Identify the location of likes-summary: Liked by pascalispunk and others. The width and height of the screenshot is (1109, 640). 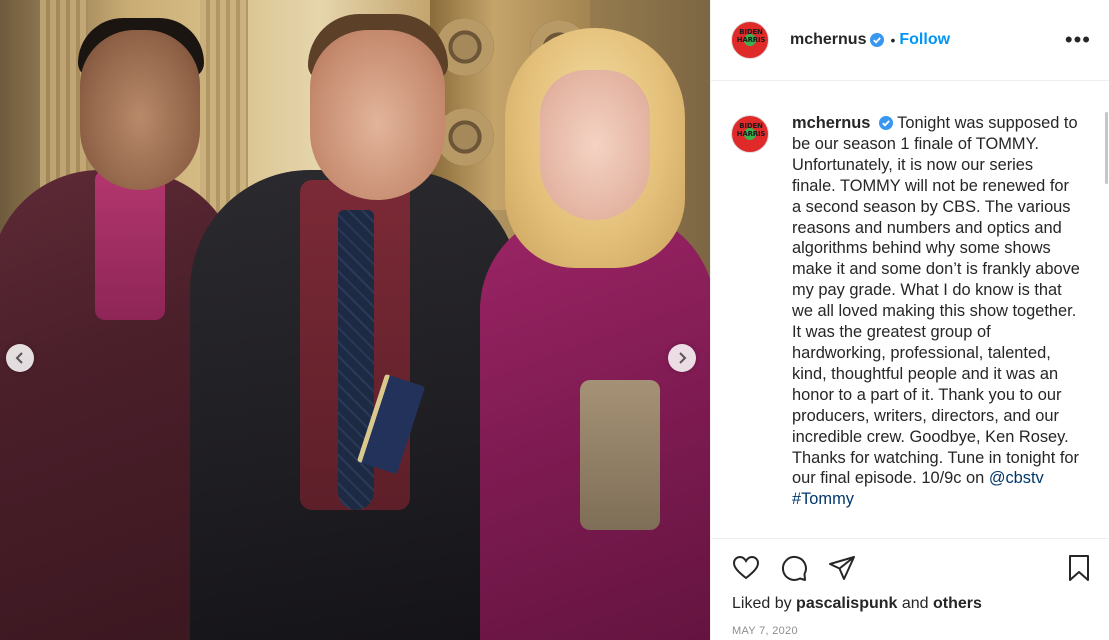
(857, 604).